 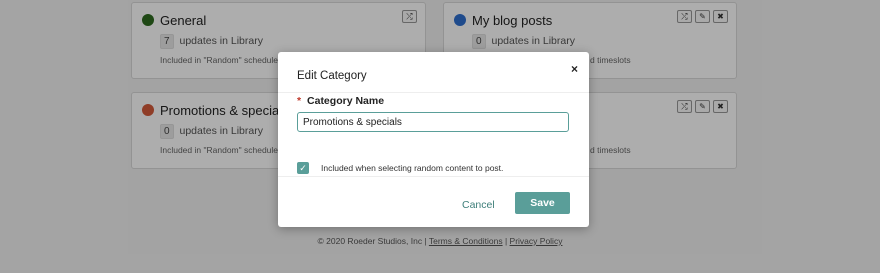 What do you see at coordinates (299, 101) in the screenshot?
I see `required-marker: *` at bounding box center [299, 101].